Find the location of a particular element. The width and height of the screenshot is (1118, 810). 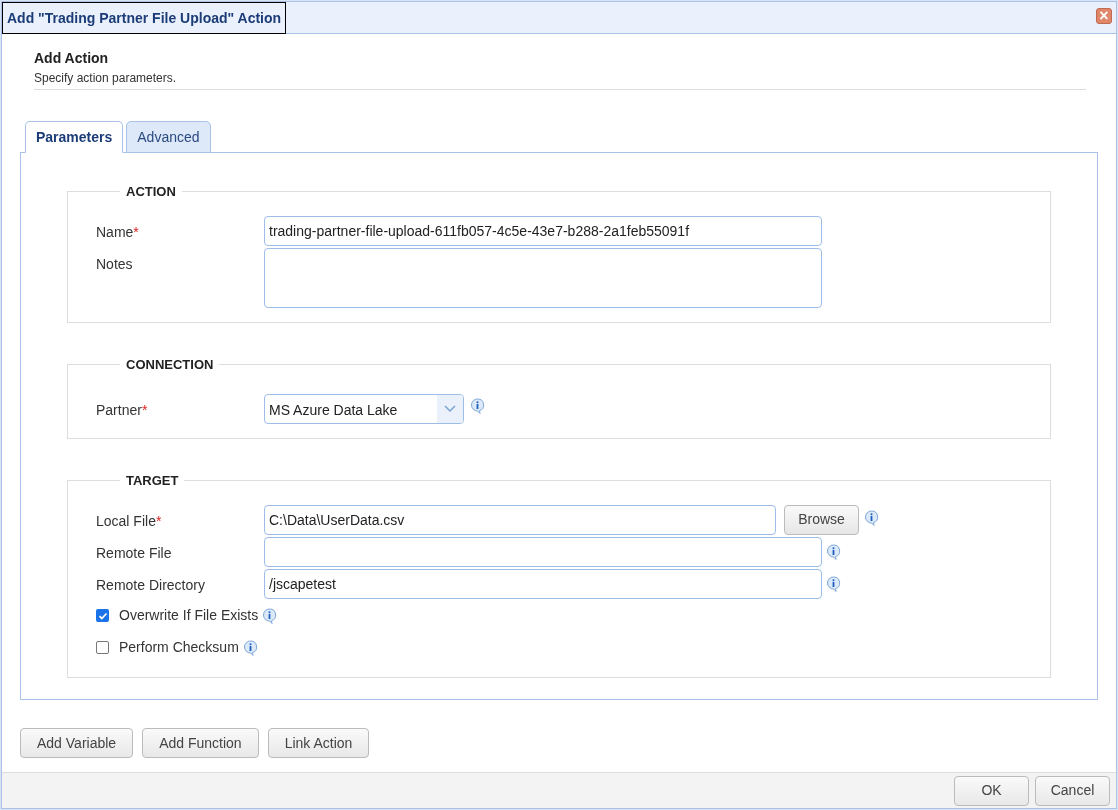

checkbox-label: Overwrite If File Exists is located at coordinates (189, 615).